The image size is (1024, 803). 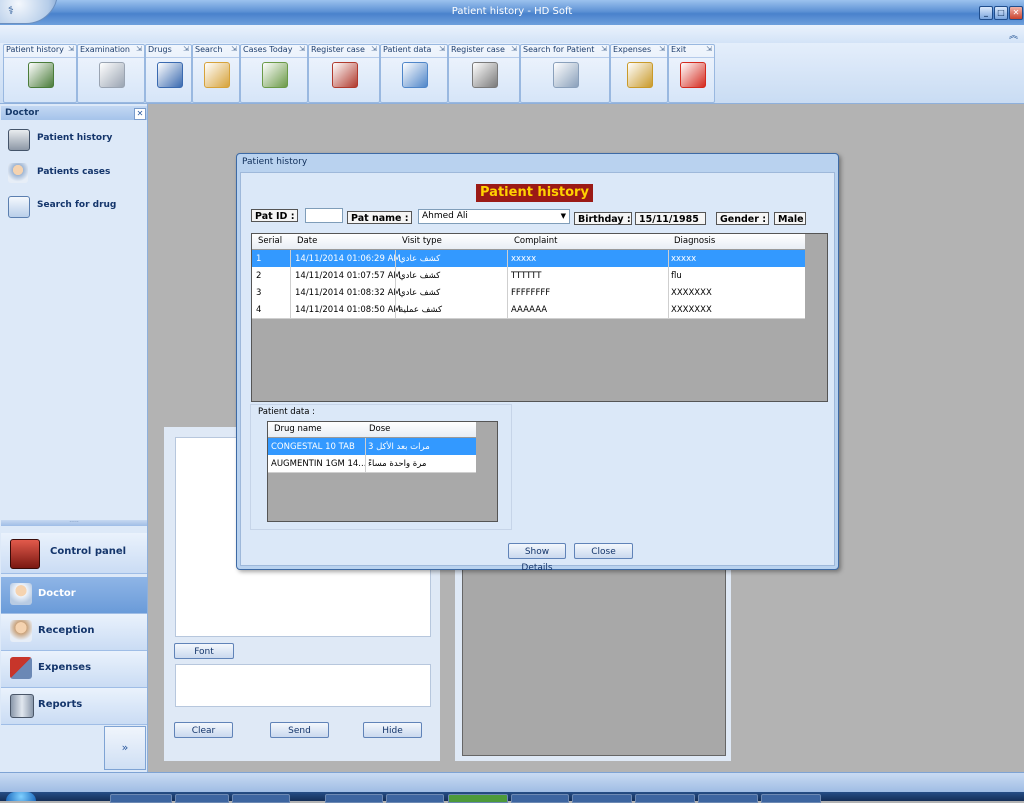 What do you see at coordinates (632, 49) in the screenshot?
I see `ribbon-group-title: Expenses` at bounding box center [632, 49].